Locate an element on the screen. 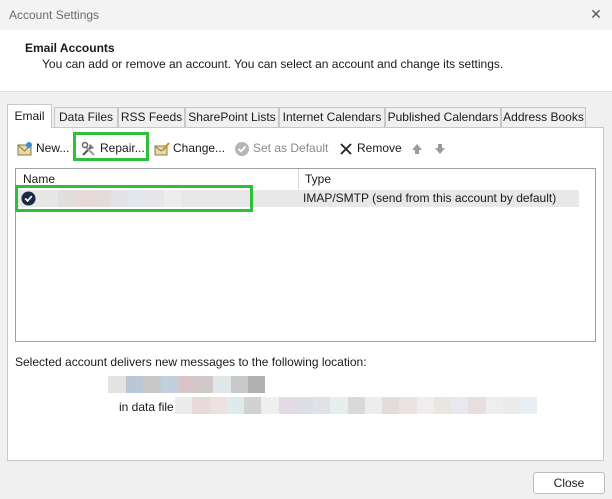  remove-button: Remove is located at coordinates (370, 148).